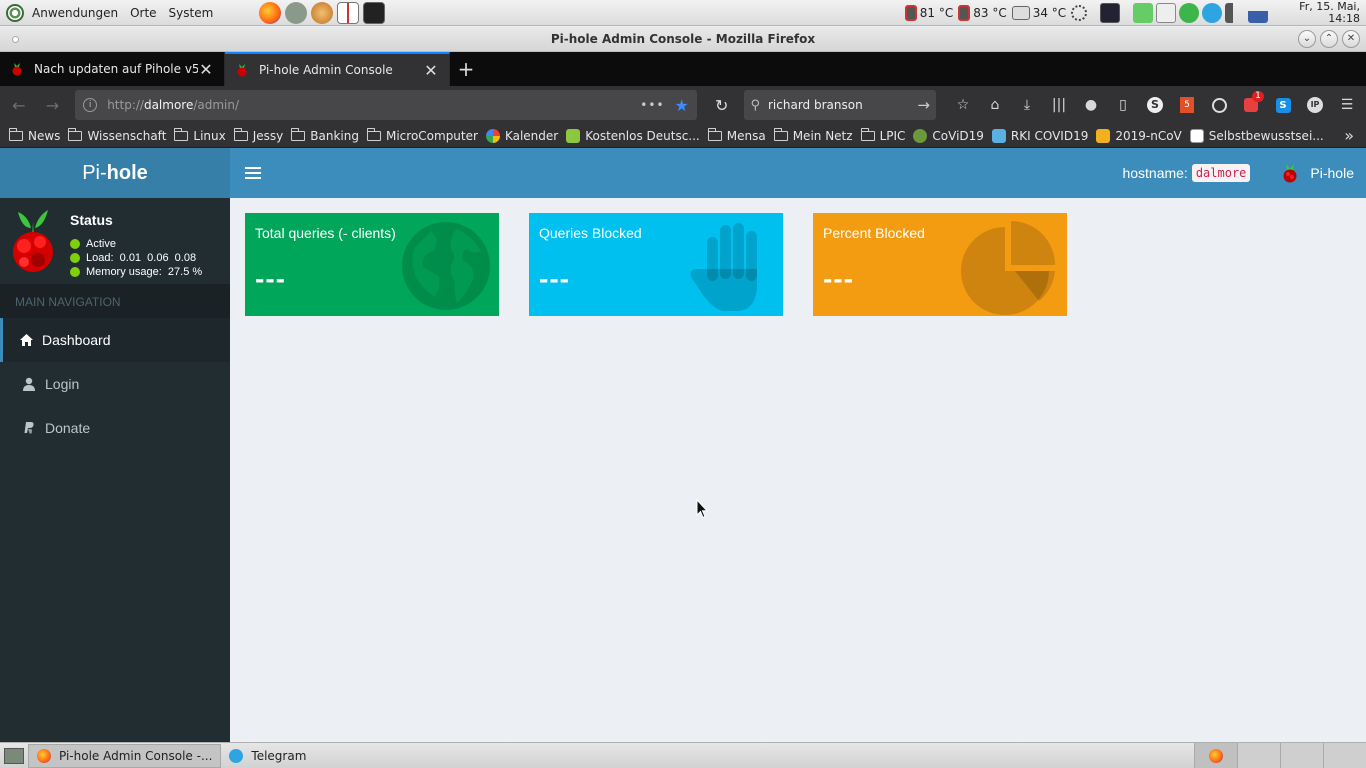 The image size is (1366, 768). What do you see at coordinates (1283, 105) in the screenshot?
I see `s-extension-icon: S` at bounding box center [1283, 105].